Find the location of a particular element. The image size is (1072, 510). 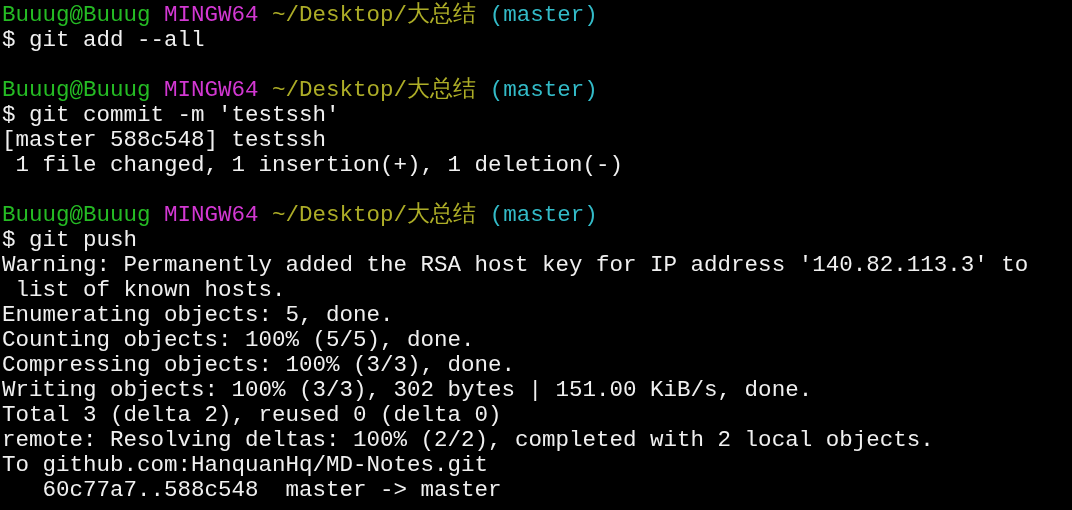

terminal-line: remote: Resolving deltas: 100% (2/2), completed with 2 local objects. is located at coordinates (468, 440).